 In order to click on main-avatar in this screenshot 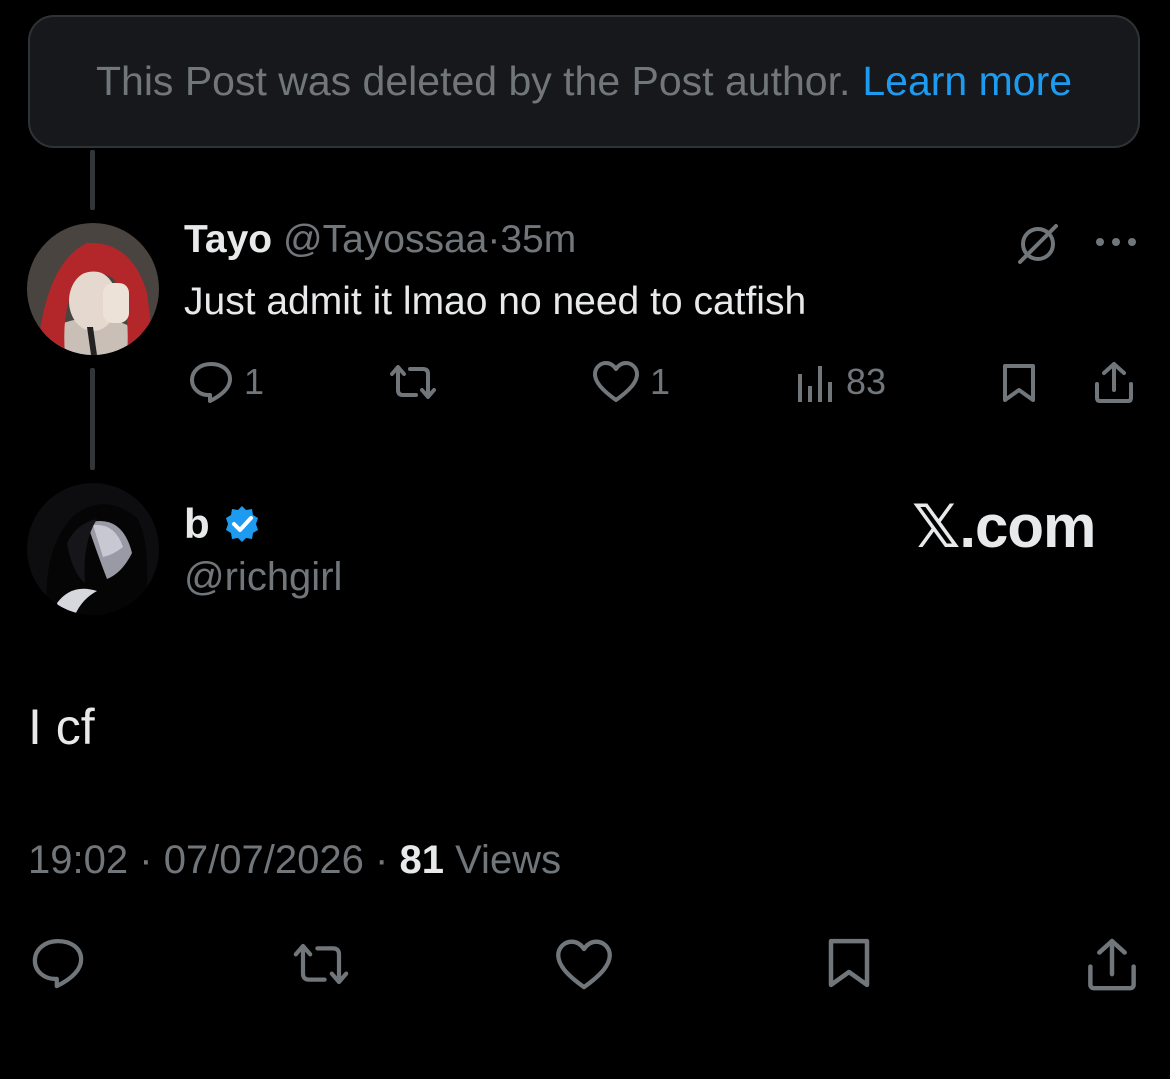, I will do `click(93, 549)`.